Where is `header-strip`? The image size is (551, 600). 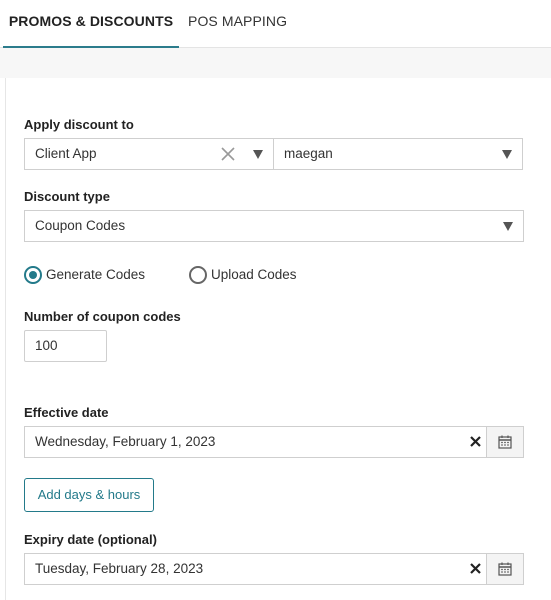 header-strip is located at coordinates (275, 63).